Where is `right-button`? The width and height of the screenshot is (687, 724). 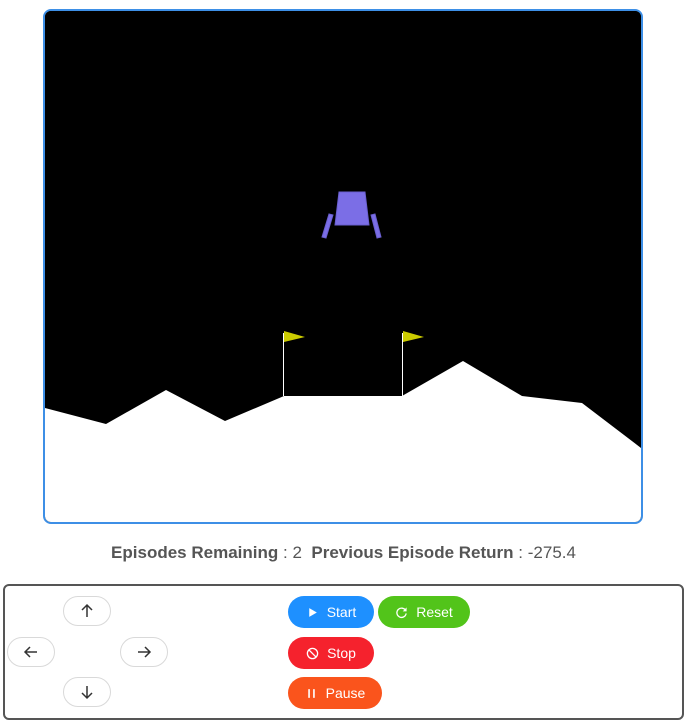
right-button is located at coordinates (144, 652).